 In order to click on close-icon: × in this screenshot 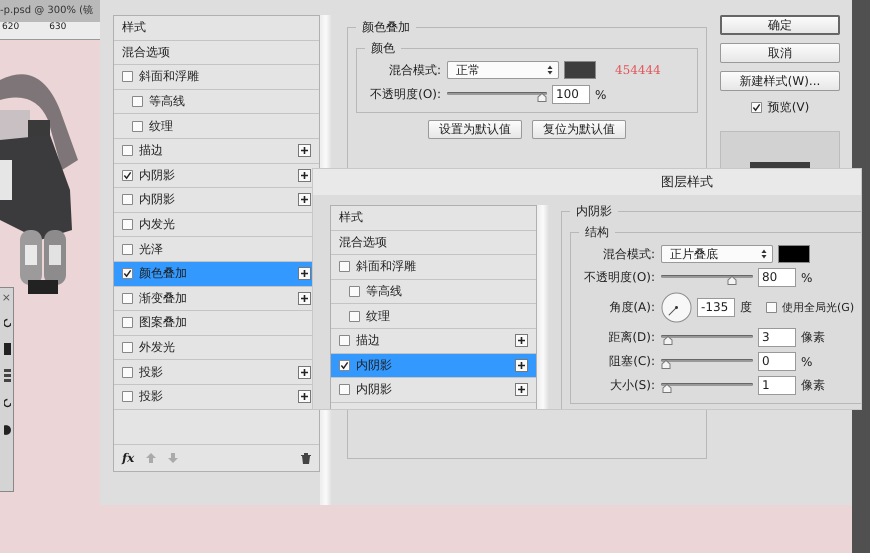, I will do `click(6, 297)`.